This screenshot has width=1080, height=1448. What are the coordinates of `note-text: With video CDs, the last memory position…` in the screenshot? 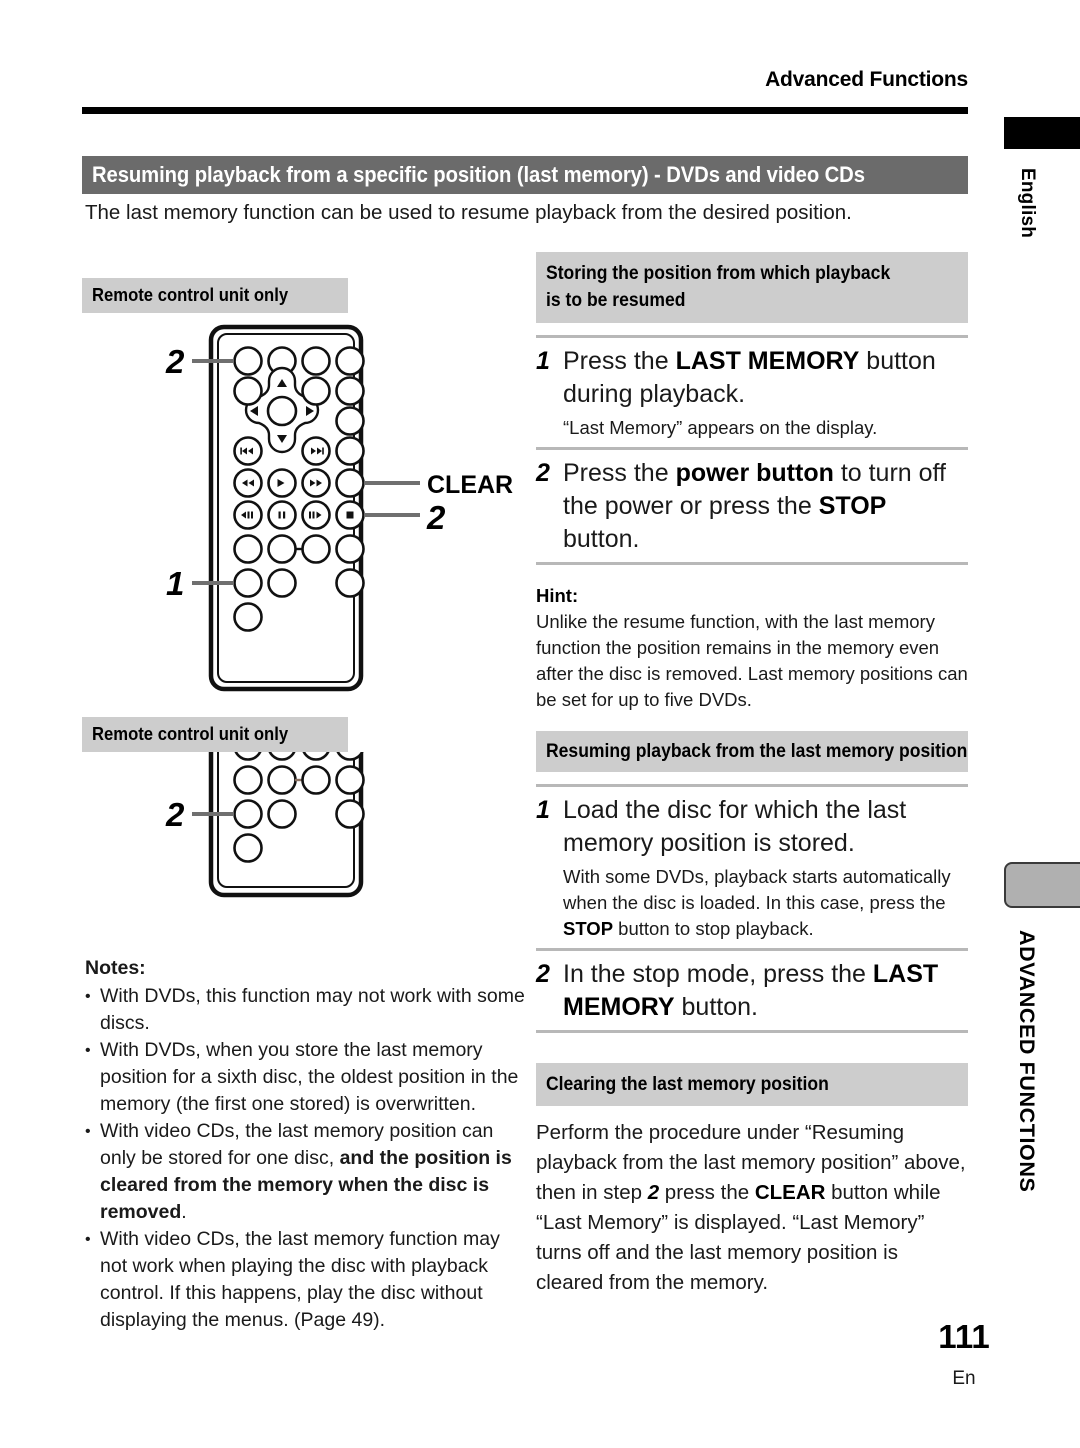 It's located at (312, 1172).